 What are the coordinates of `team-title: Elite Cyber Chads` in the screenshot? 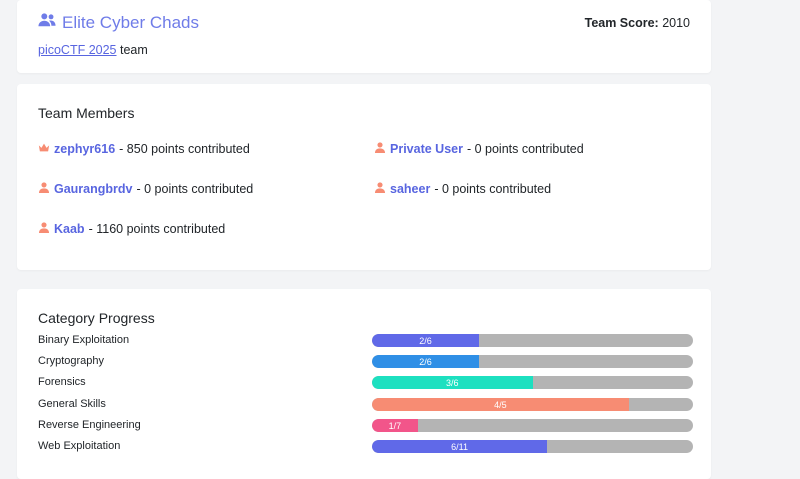 It's located at (118, 22).